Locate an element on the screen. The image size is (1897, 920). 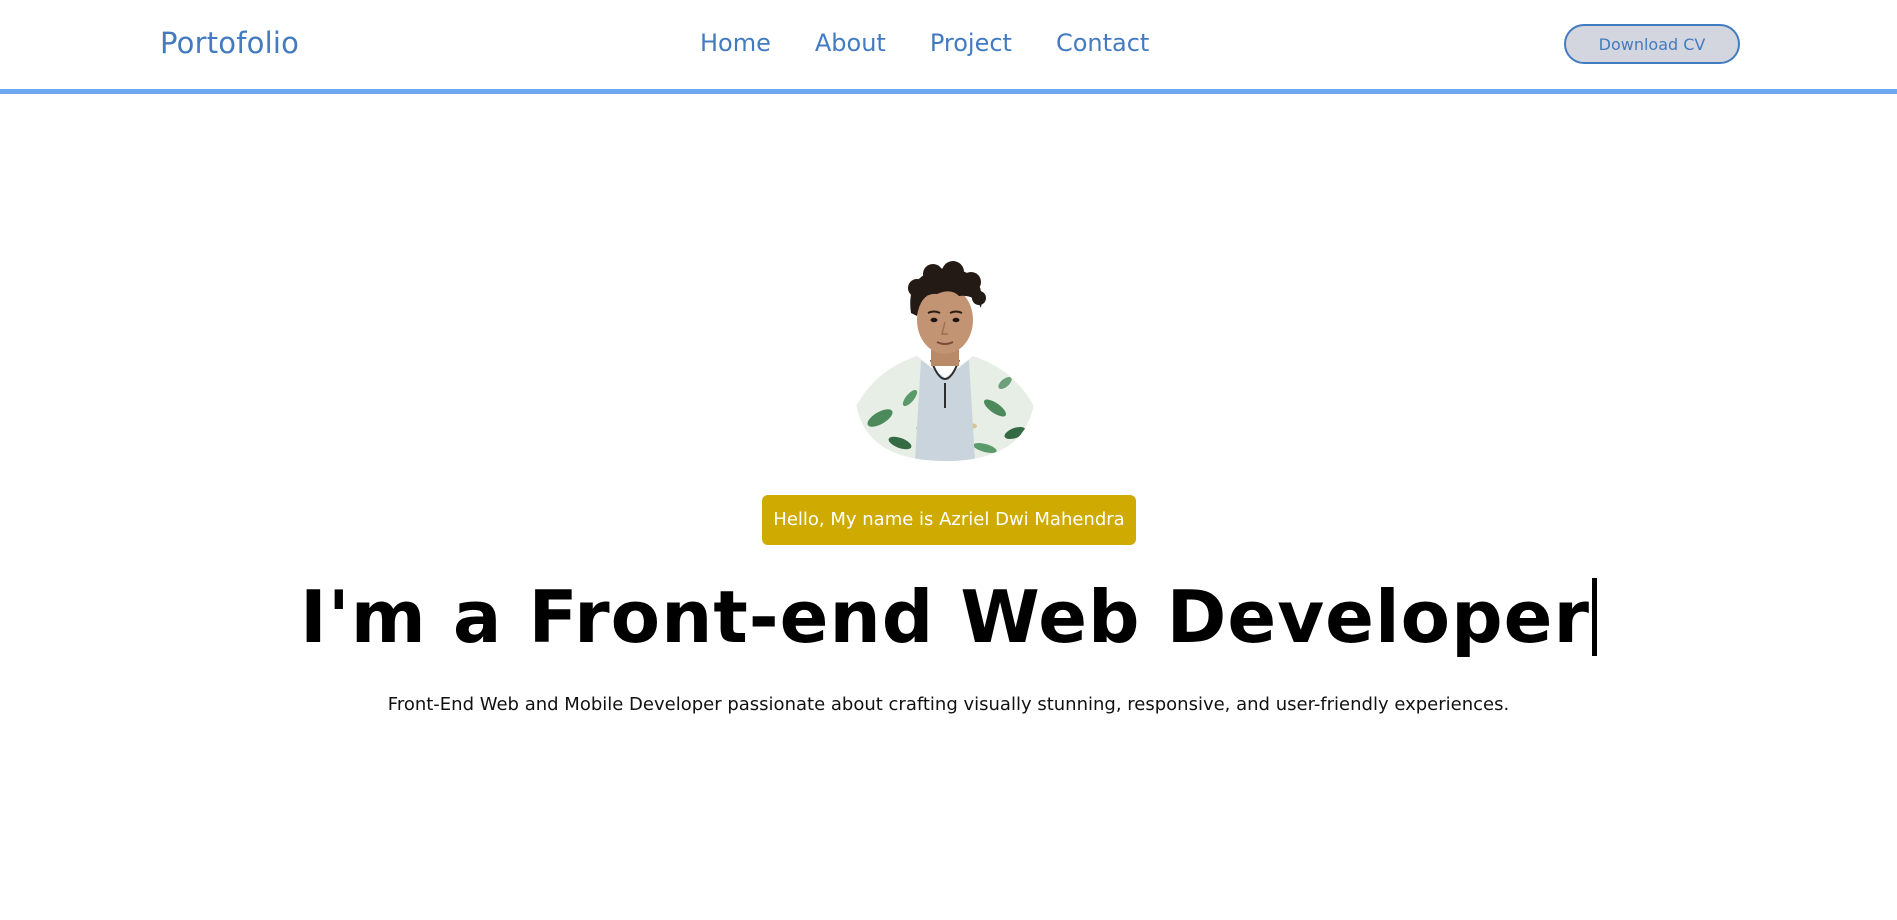
brand-logo: Portofolio is located at coordinates (229, 43).